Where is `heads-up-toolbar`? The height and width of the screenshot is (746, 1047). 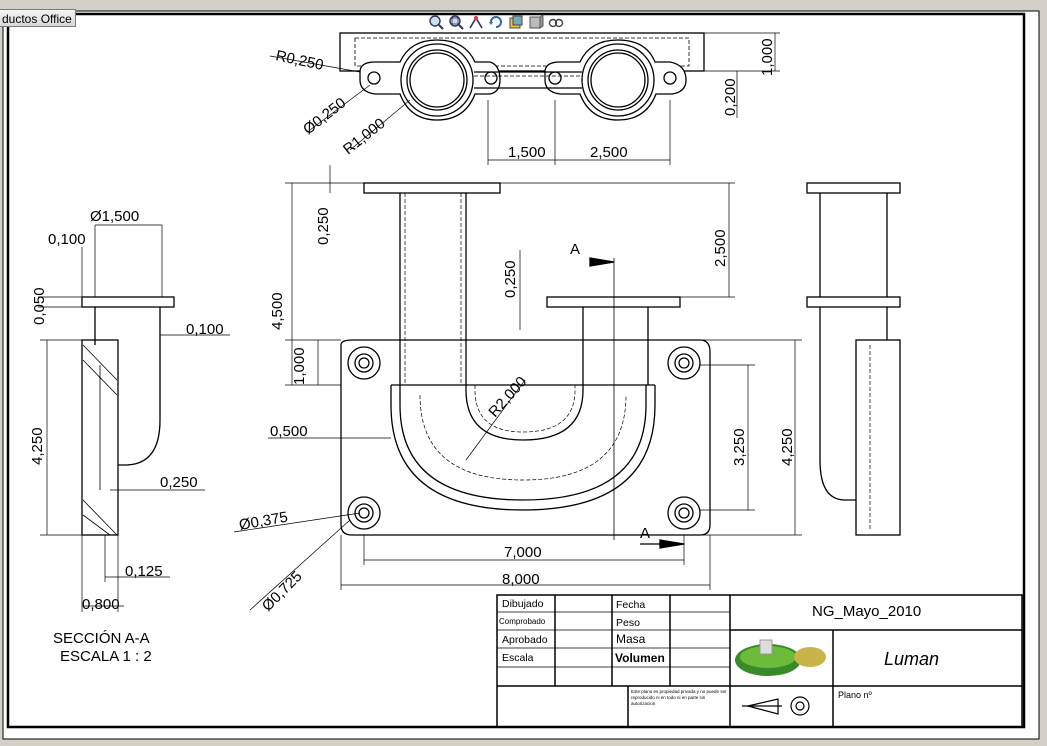 heads-up-toolbar is located at coordinates (496, 23).